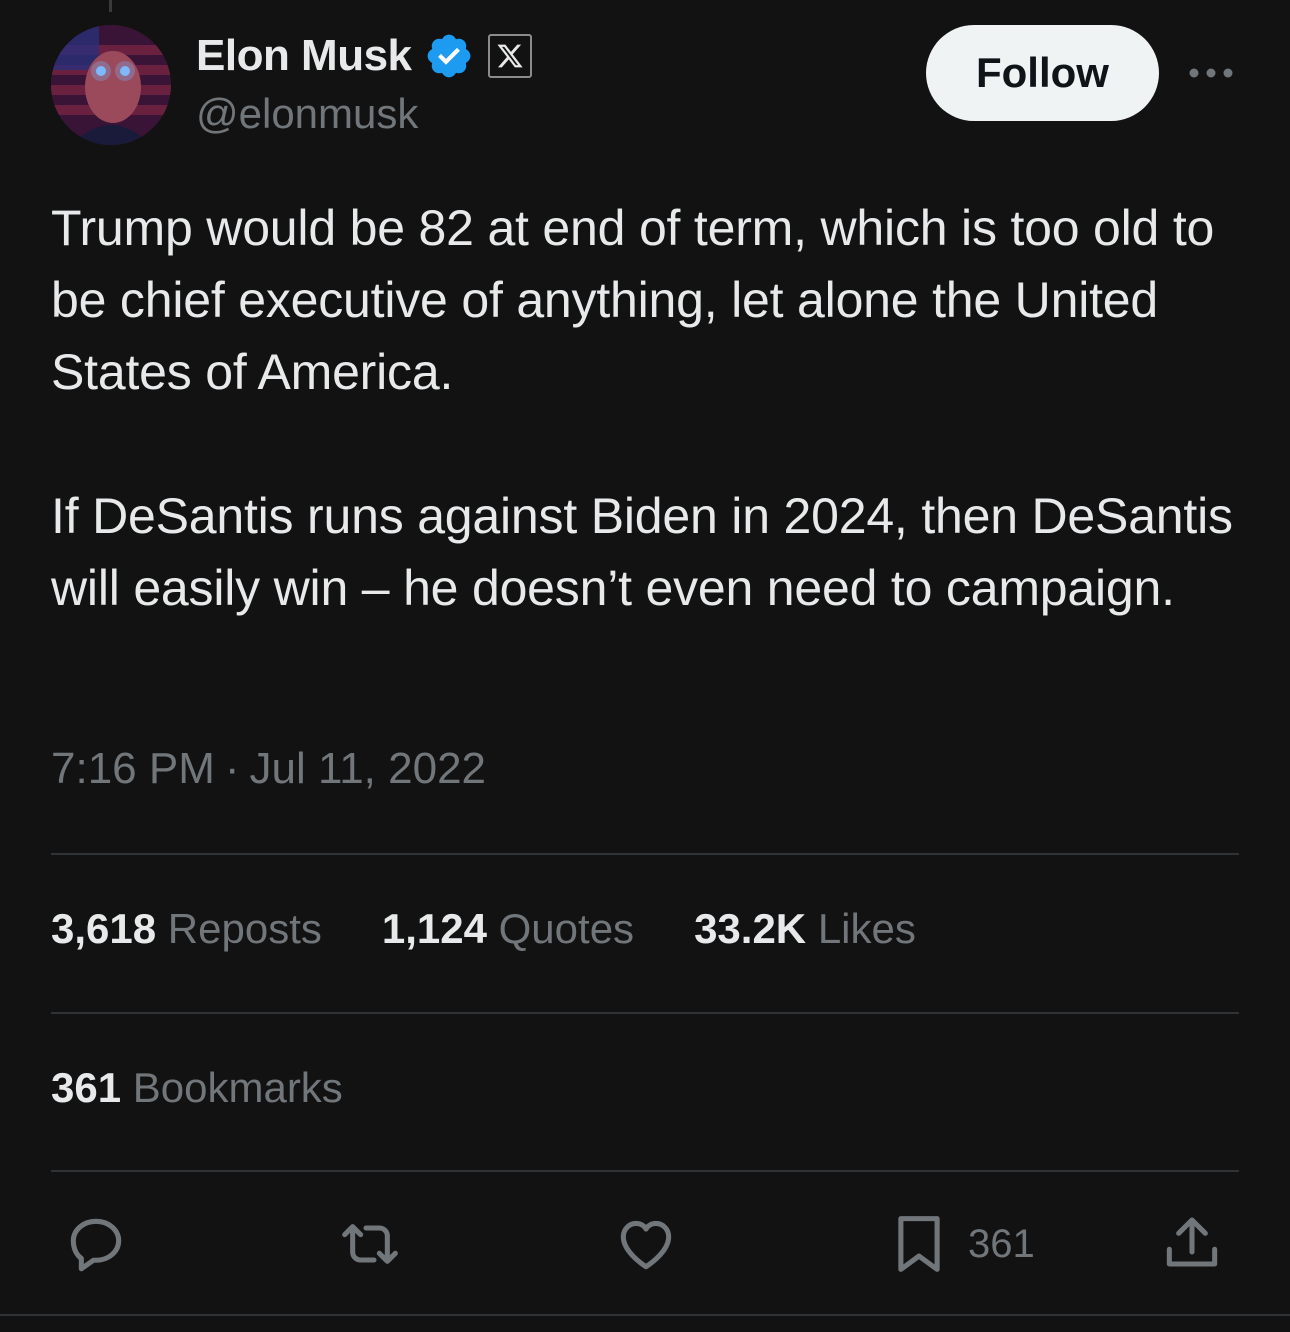  Describe the element at coordinates (110, 6) in the screenshot. I see `thread-connector-line` at that location.